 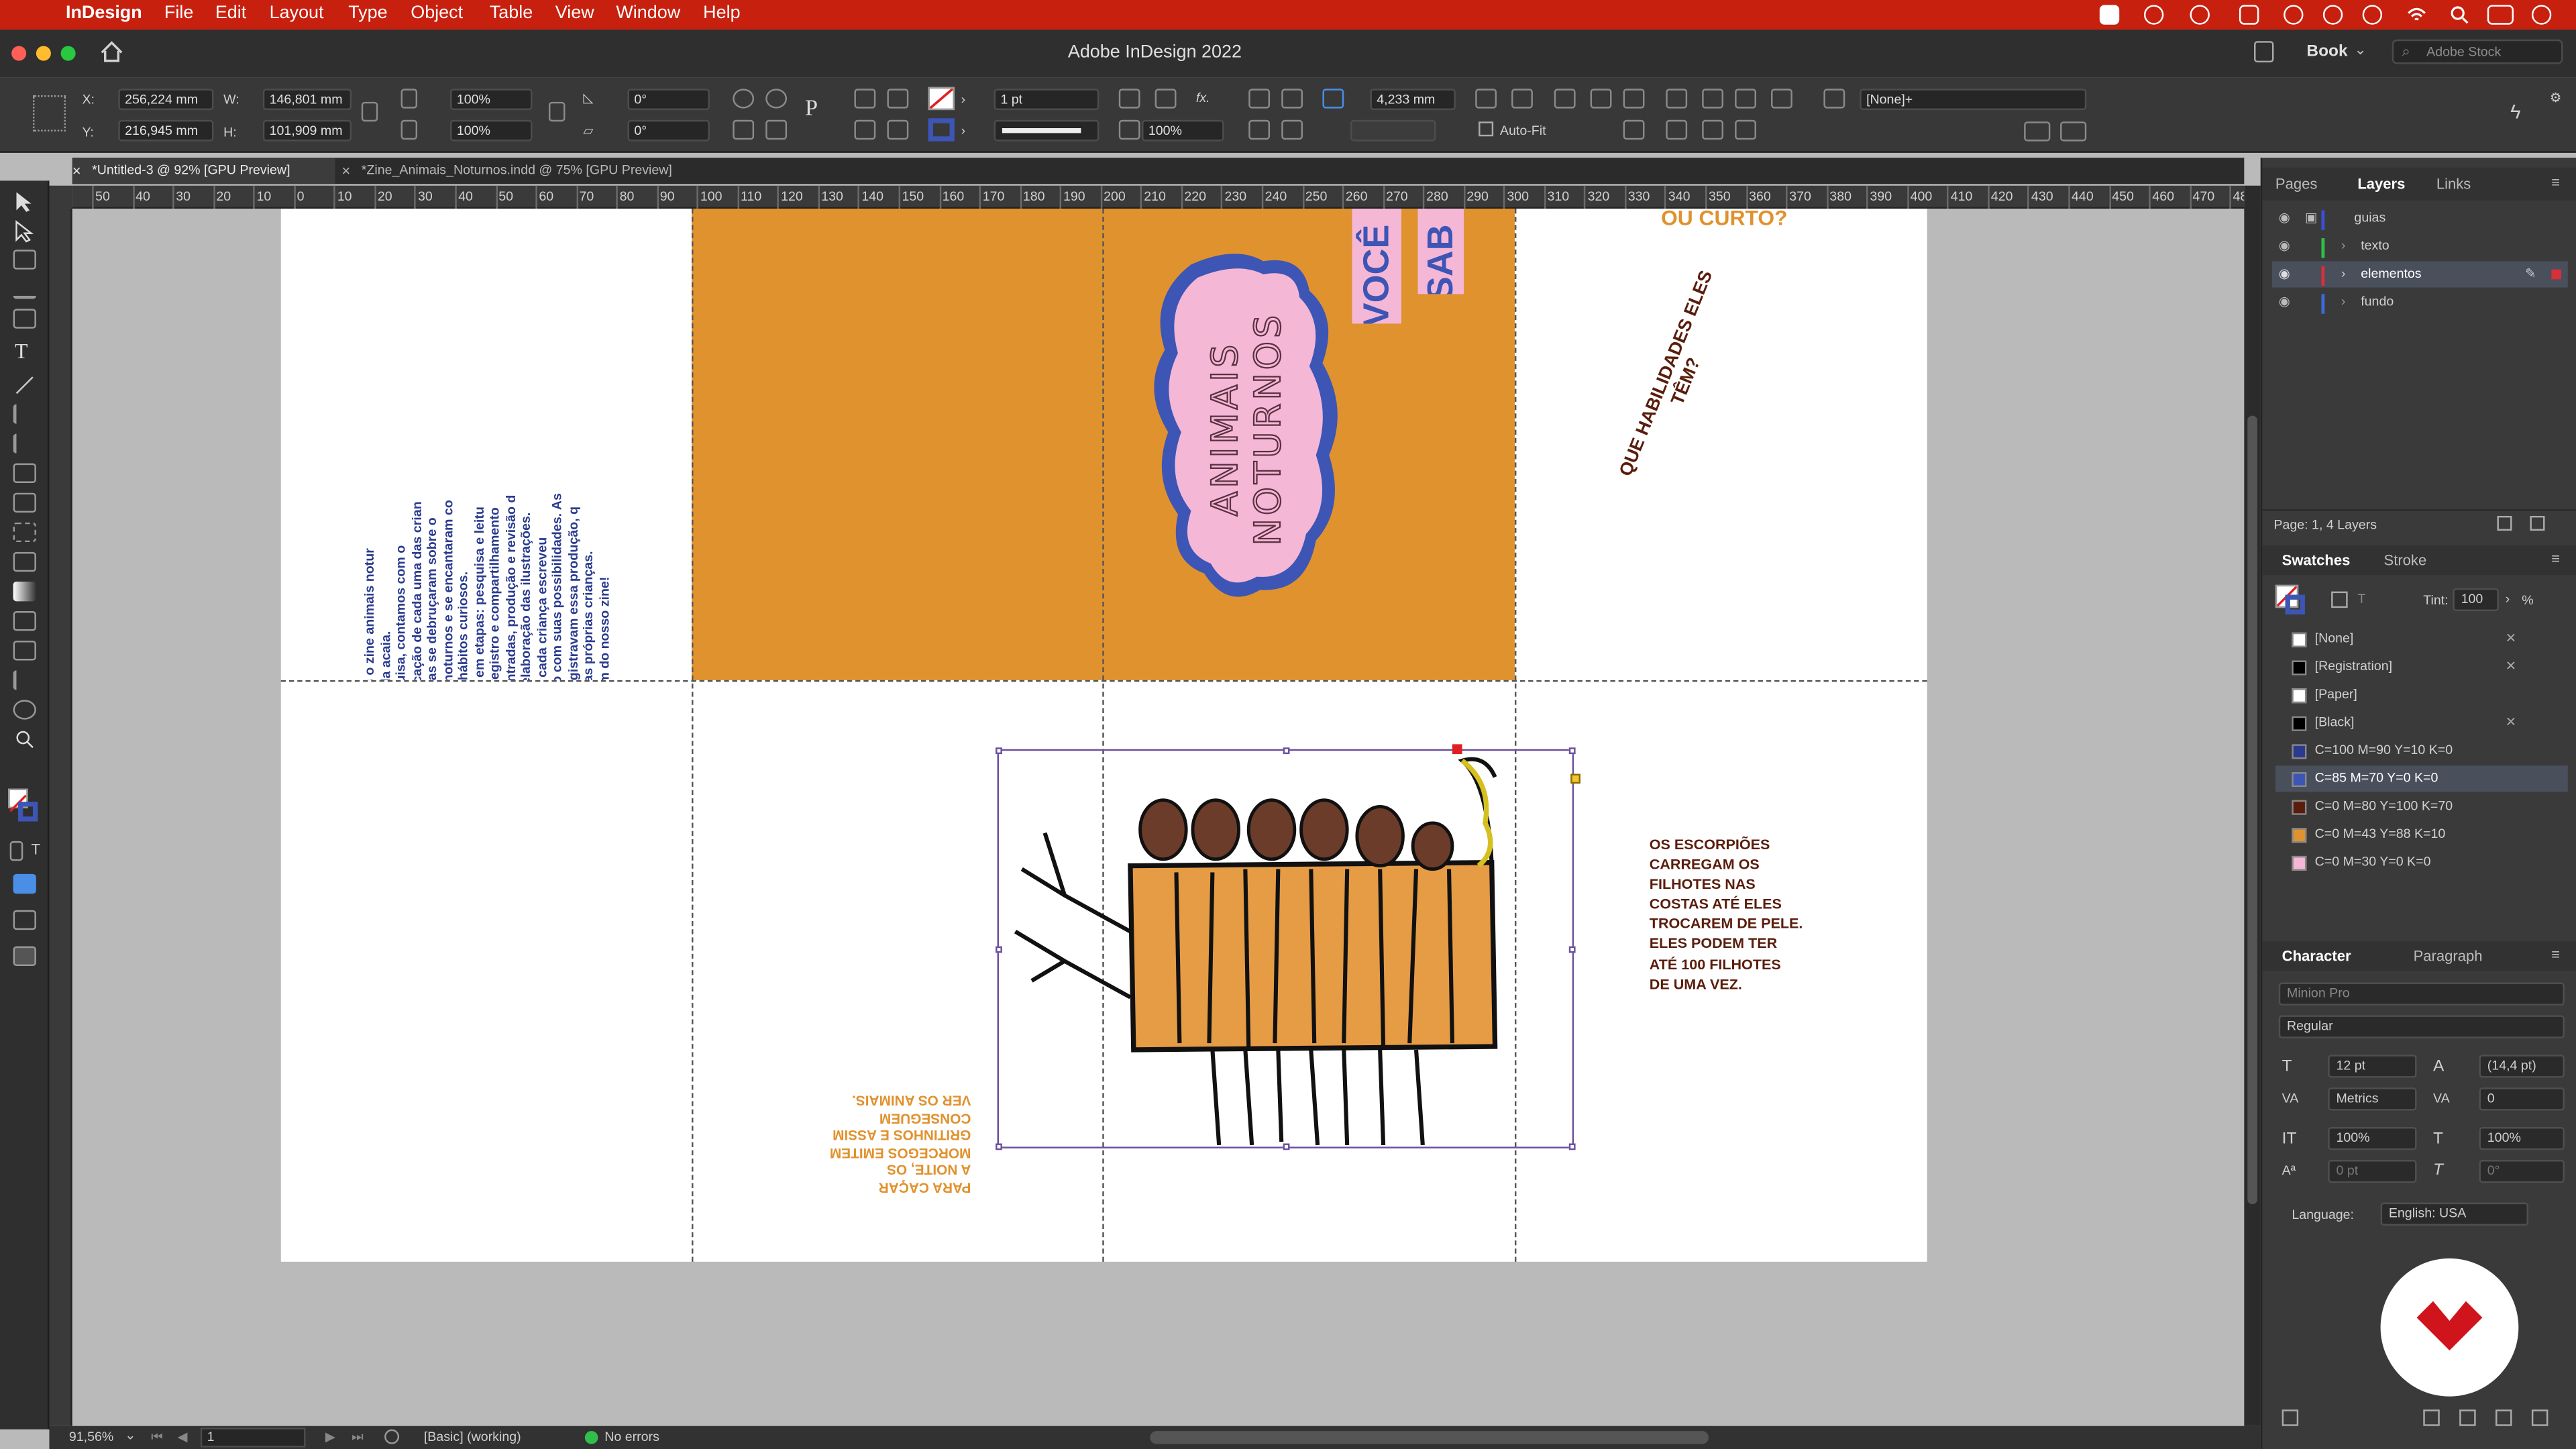 What do you see at coordinates (2522, 1099) in the screenshot?
I see `tracking-field: 0` at bounding box center [2522, 1099].